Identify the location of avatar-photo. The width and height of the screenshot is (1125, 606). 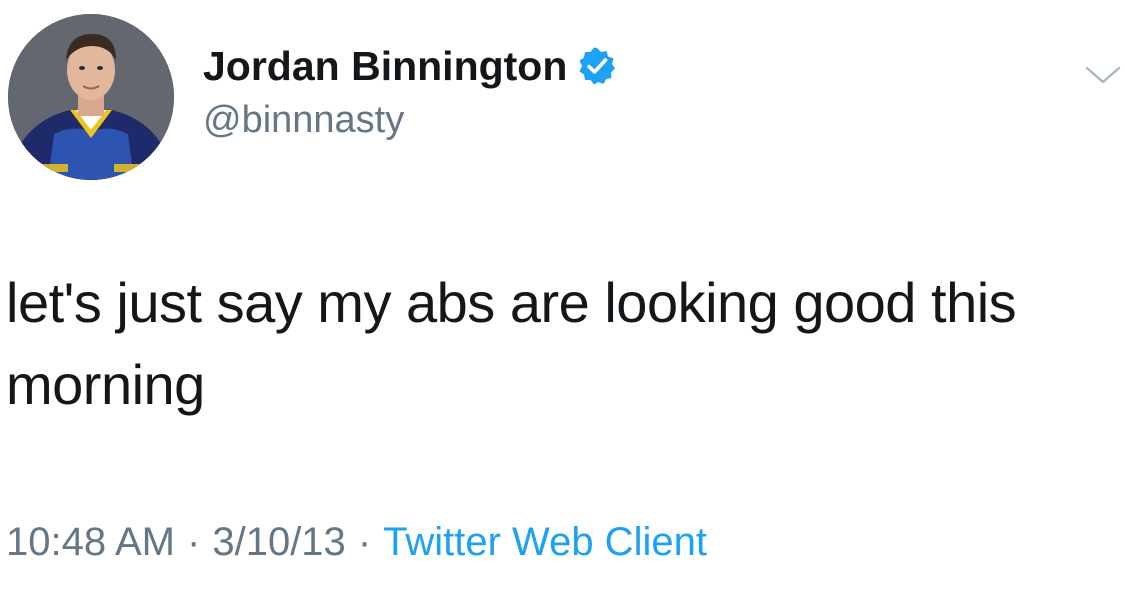
(91, 97).